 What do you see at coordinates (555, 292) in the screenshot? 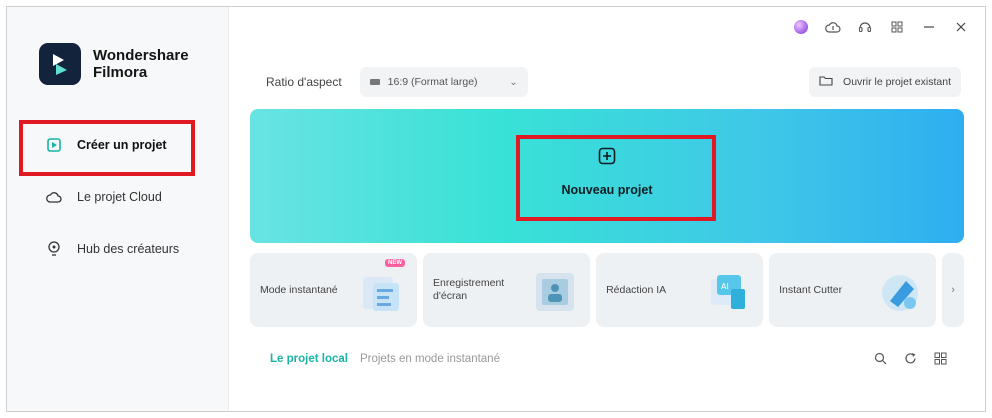
I see `screen-recorder-icon` at bounding box center [555, 292].